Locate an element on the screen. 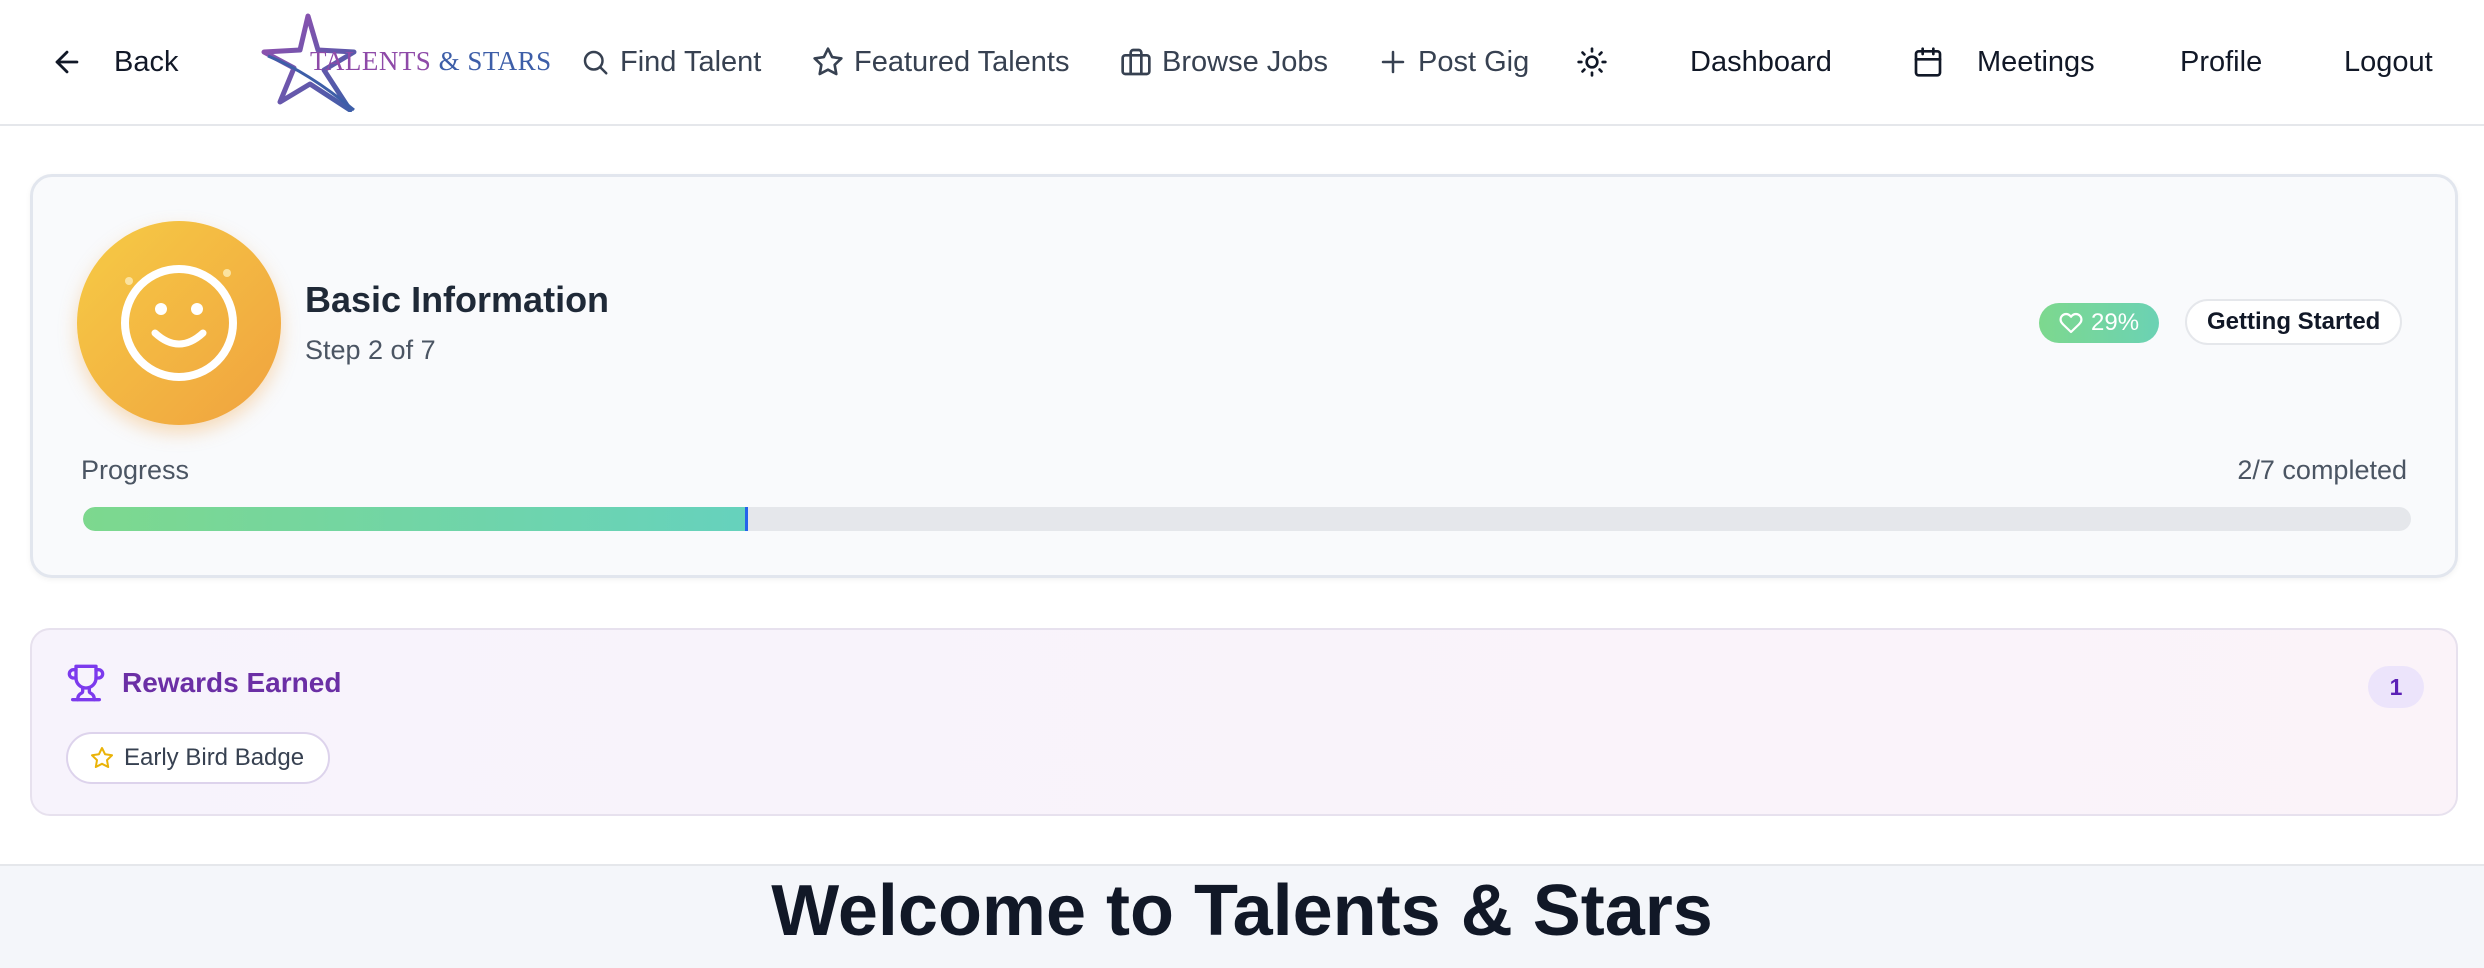  heart-icon is located at coordinates (2071, 323).